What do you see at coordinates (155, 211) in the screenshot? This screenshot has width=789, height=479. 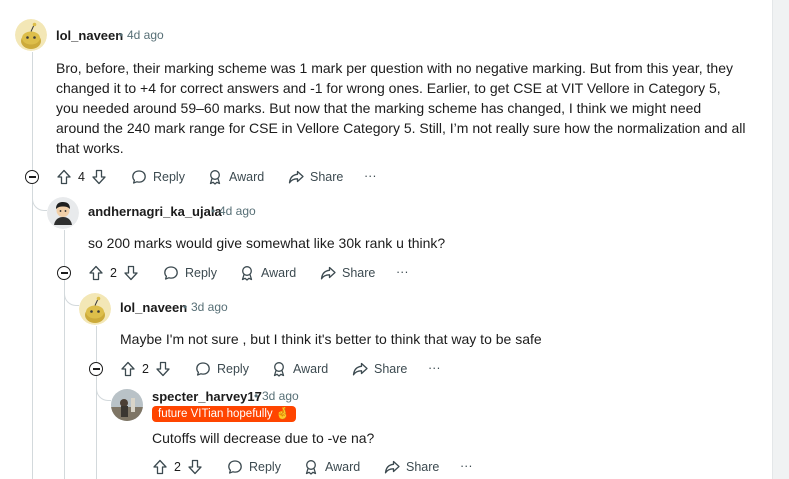 I see `comment-username: andhernagri_ka_ujala` at bounding box center [155, 211].